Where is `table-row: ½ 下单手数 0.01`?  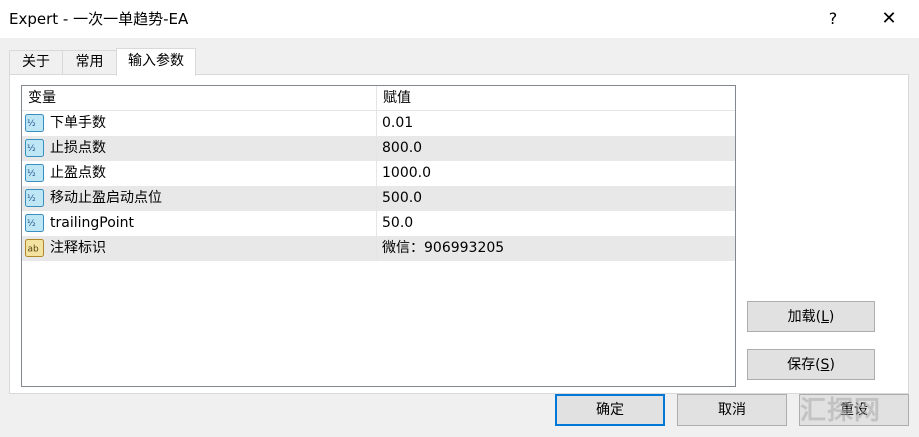 table-row: ½ 下单手数 0.01 is located at coordinates (378, 123).